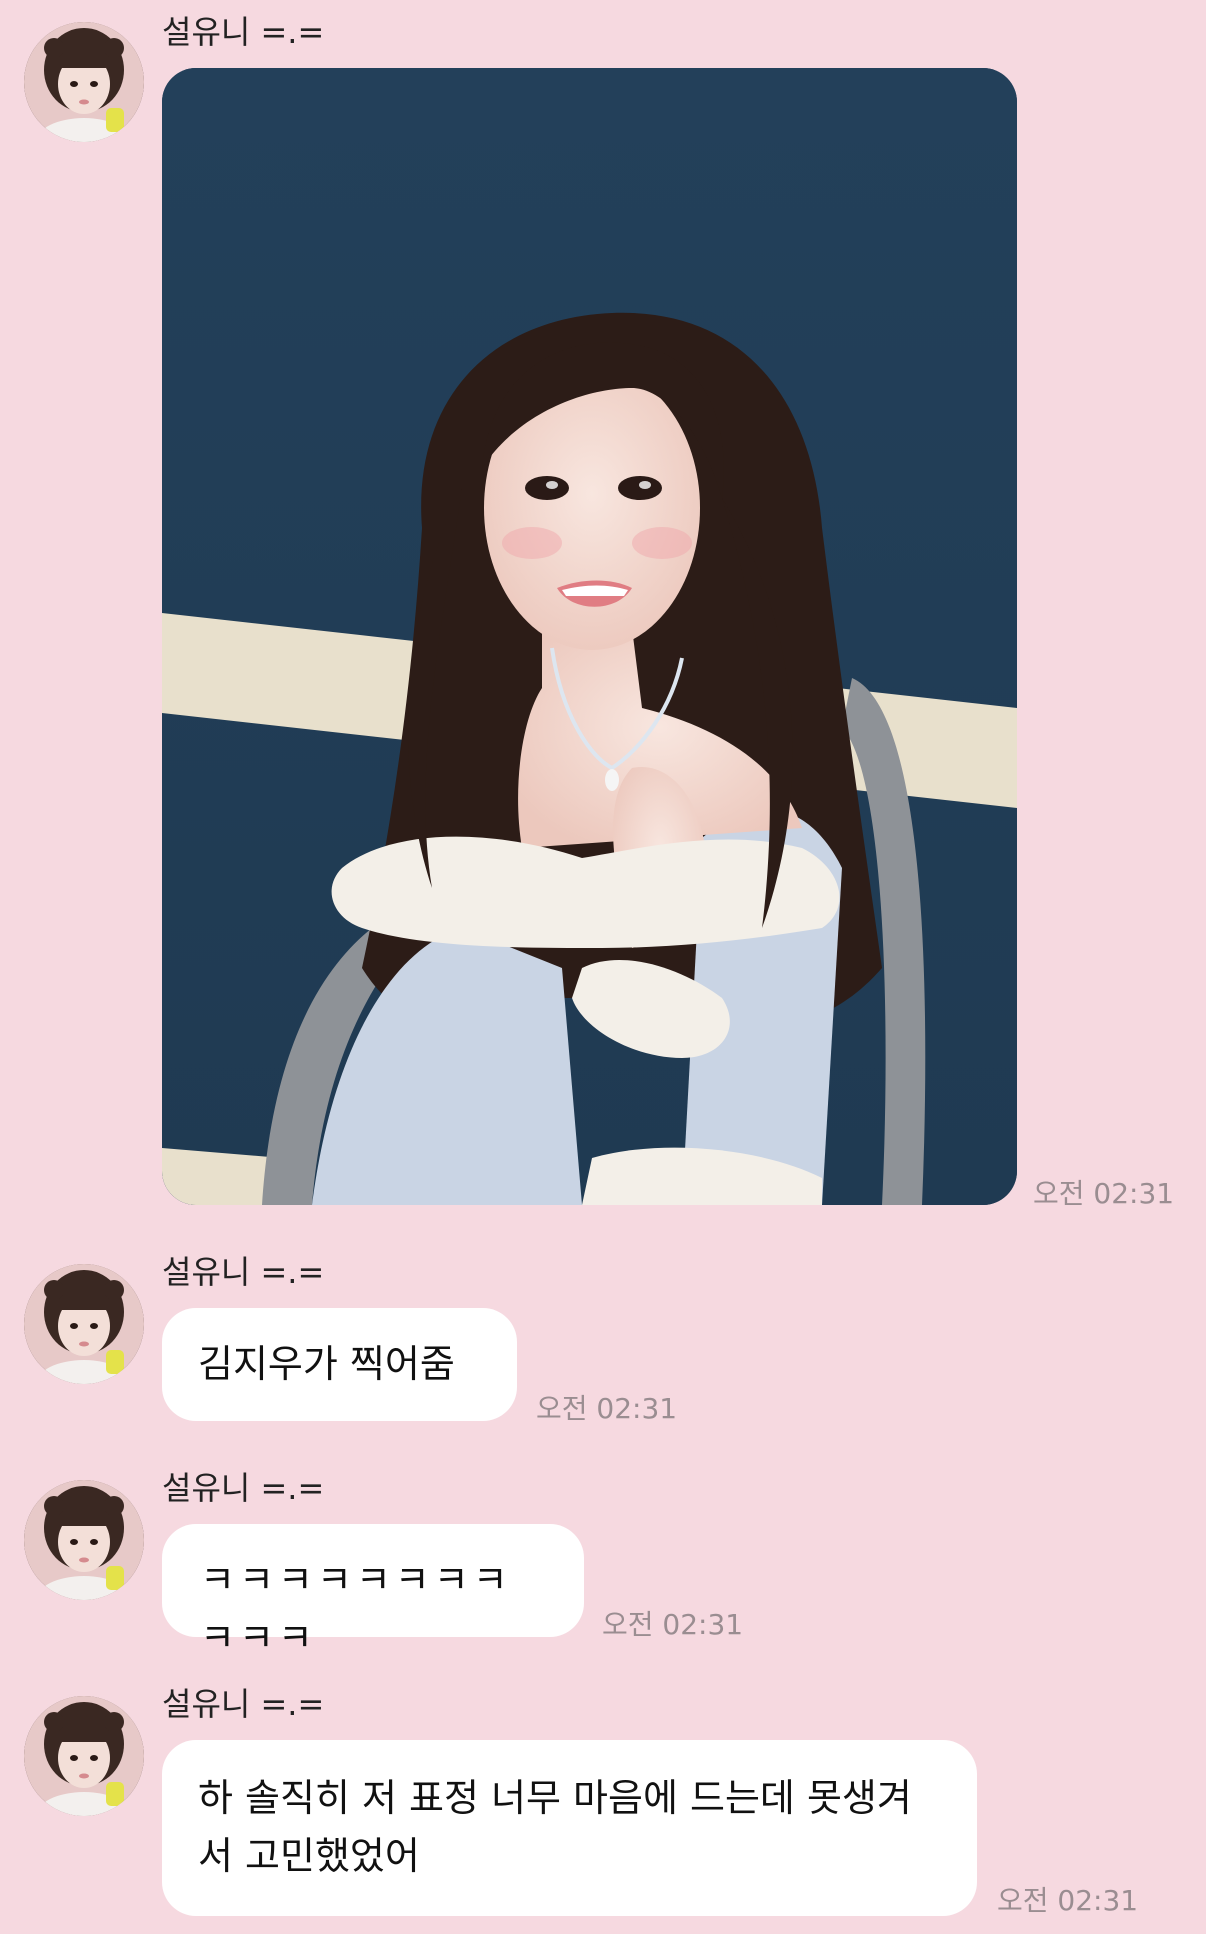 This screenshot has height=1934, width=1206. Describe the element at coordinates (603, 1563) in the screenshot. I see `message-text: 설유니 =.= ㅋㅋㅋㅋㅋㅋㅋㅋㅋㅋㅋ 오전 02:31` at that location.